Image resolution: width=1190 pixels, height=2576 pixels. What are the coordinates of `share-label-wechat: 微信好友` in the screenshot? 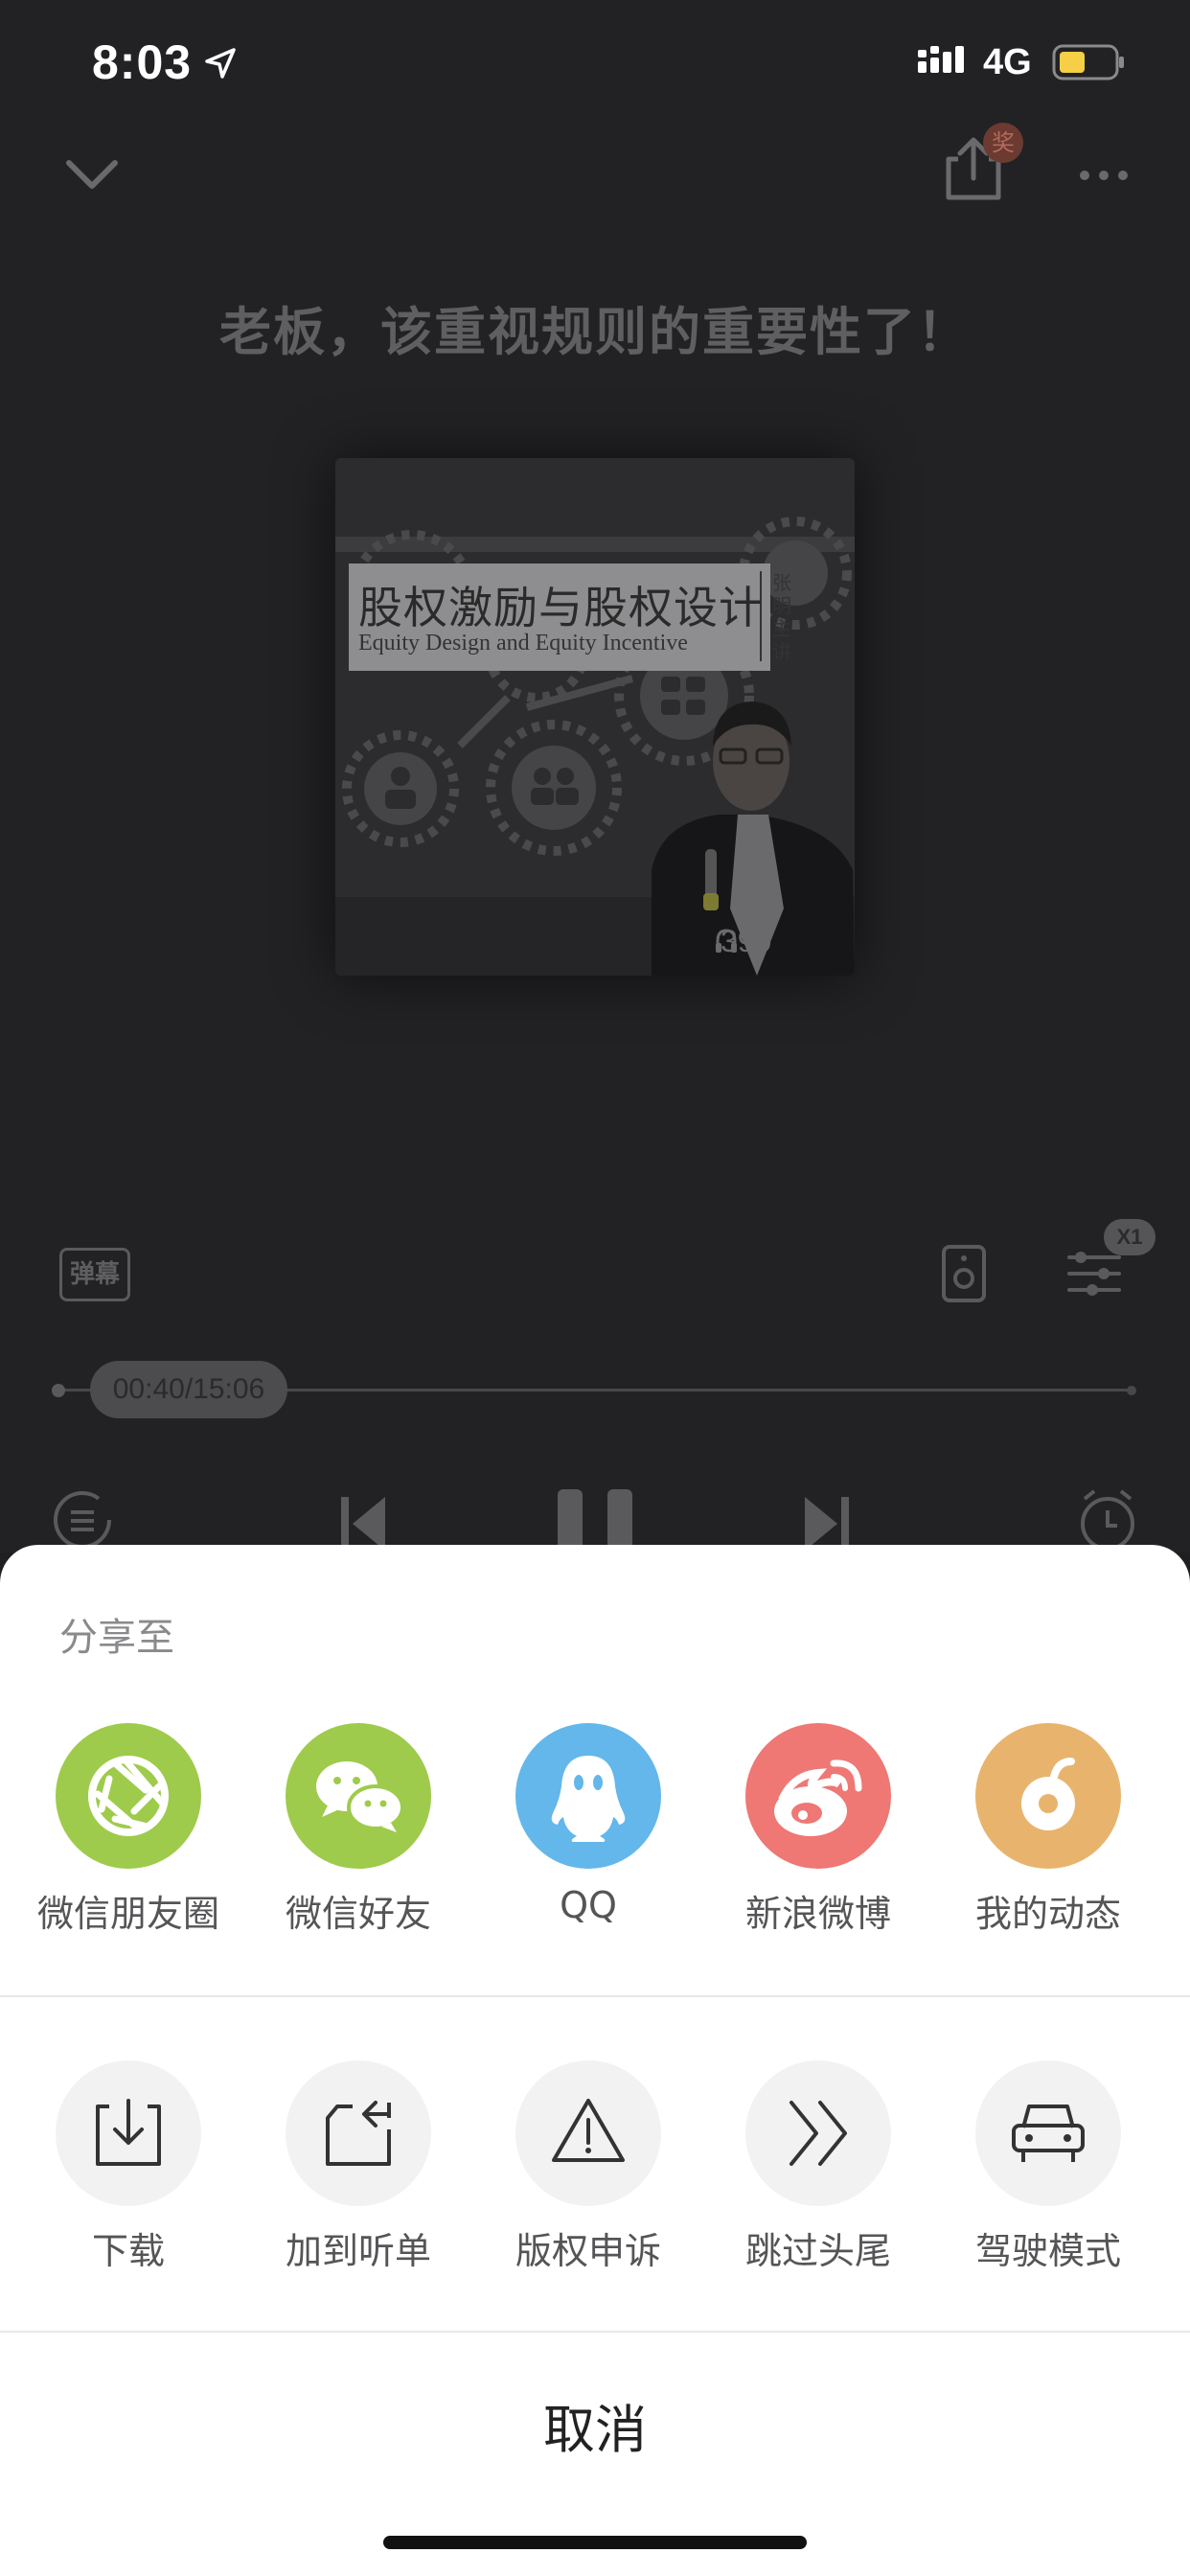 It's located at (358, 1914).